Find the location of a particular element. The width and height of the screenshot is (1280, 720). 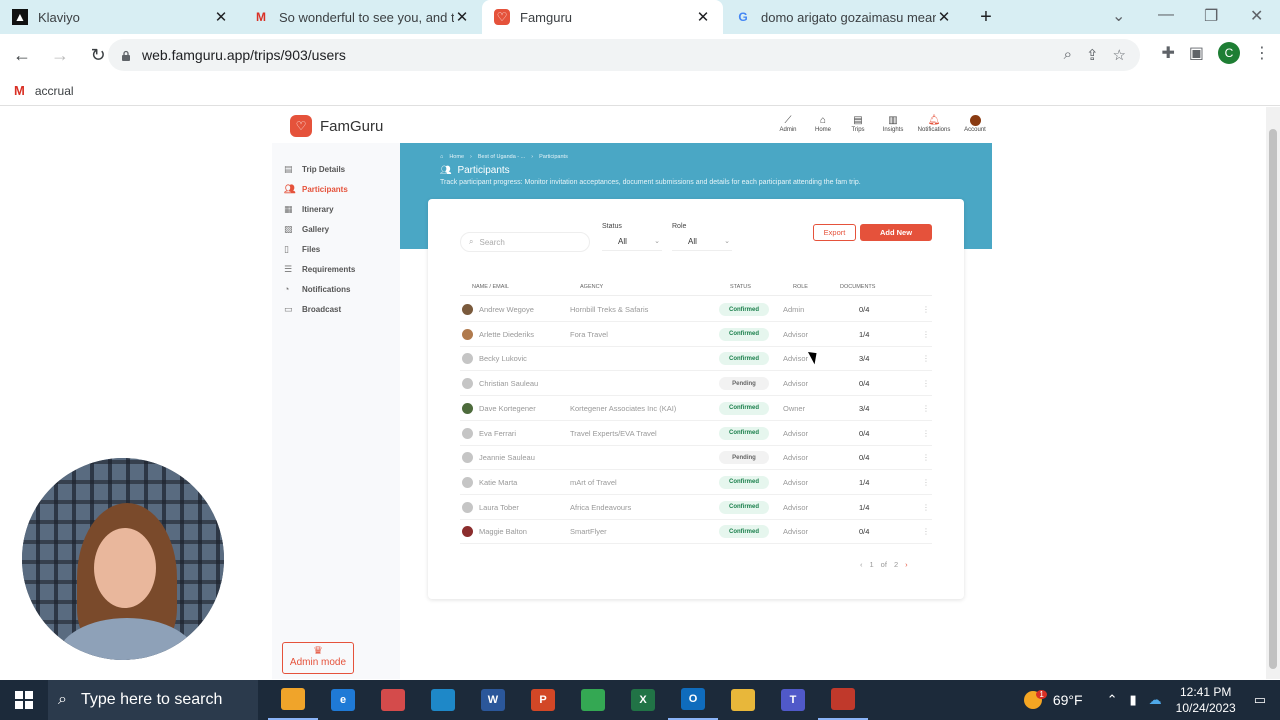

tab-google: G domo arigato gozaimasu meaning ✕ is located at coordinates (843, 17).